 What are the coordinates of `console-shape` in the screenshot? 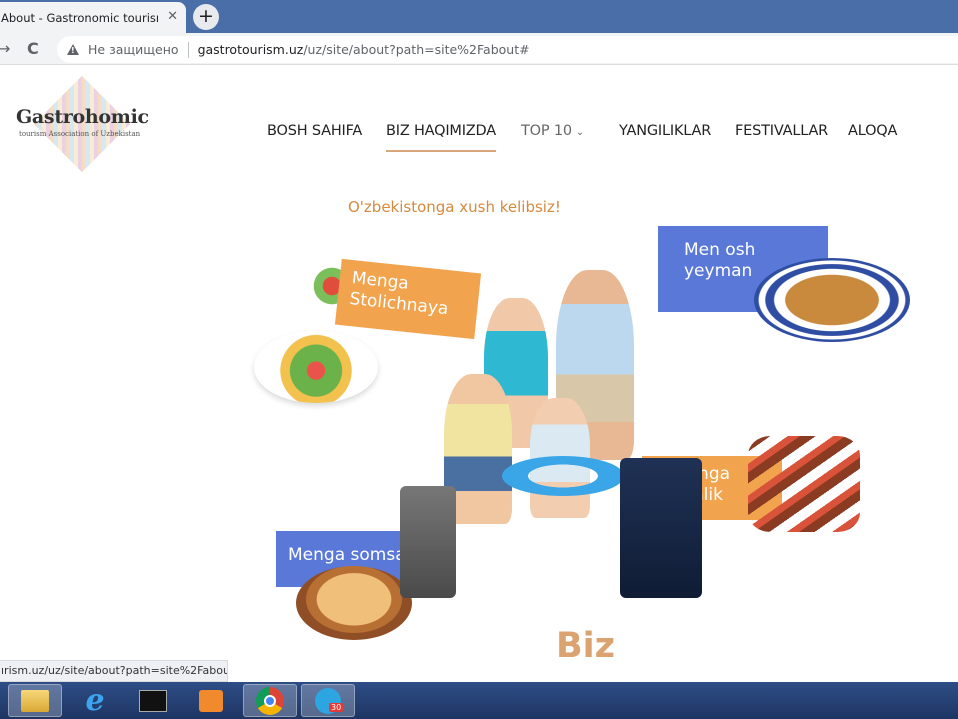 It's located at (153, 700).